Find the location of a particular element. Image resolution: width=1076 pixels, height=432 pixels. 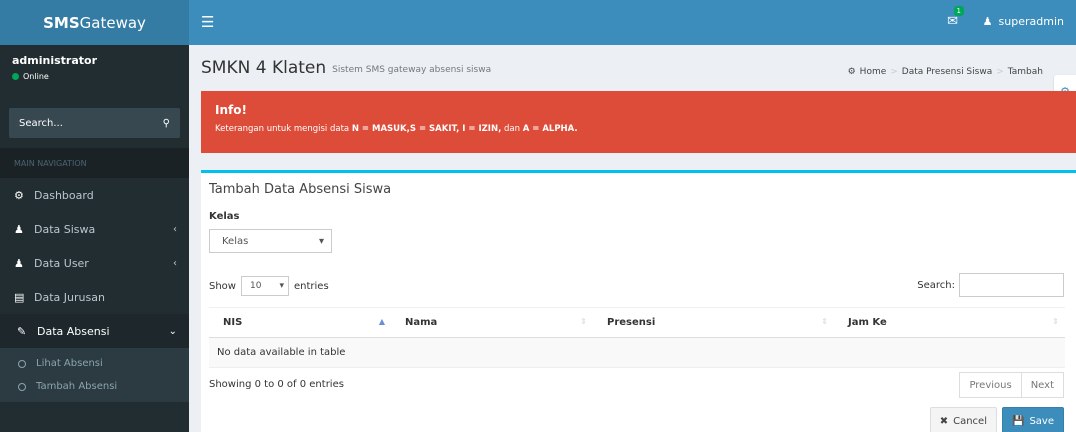

table-row: No data available in table is located at coordinates (637, 352).